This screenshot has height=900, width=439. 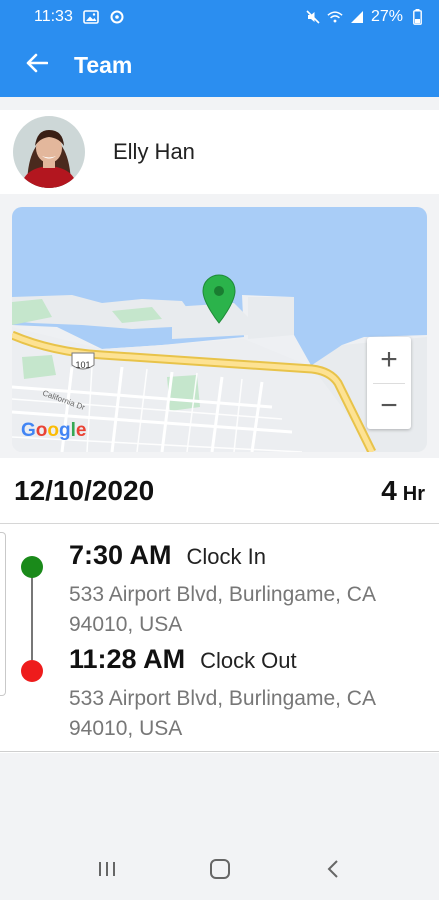 What do you see at coordinates (386, 16) in the screenshot?
I see `battery-percent: 27%` at bounding box center [386, 16].